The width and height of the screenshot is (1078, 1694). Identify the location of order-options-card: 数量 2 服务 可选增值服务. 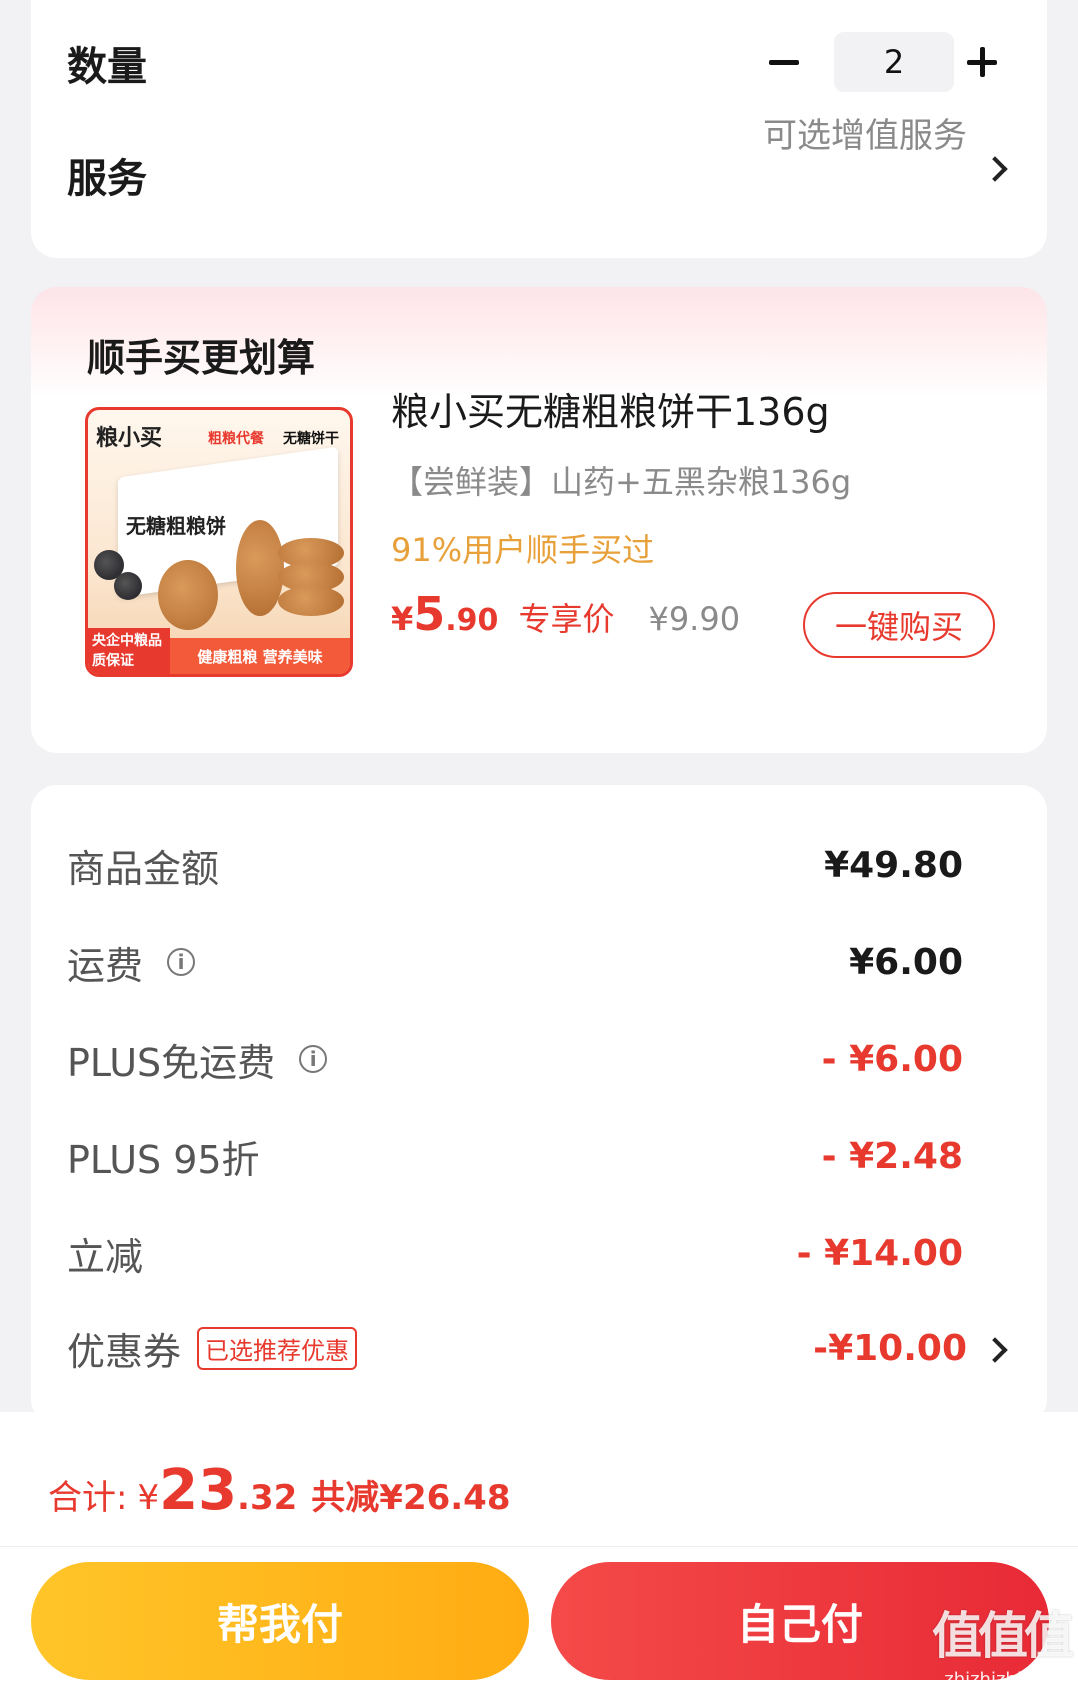
(539, 129).